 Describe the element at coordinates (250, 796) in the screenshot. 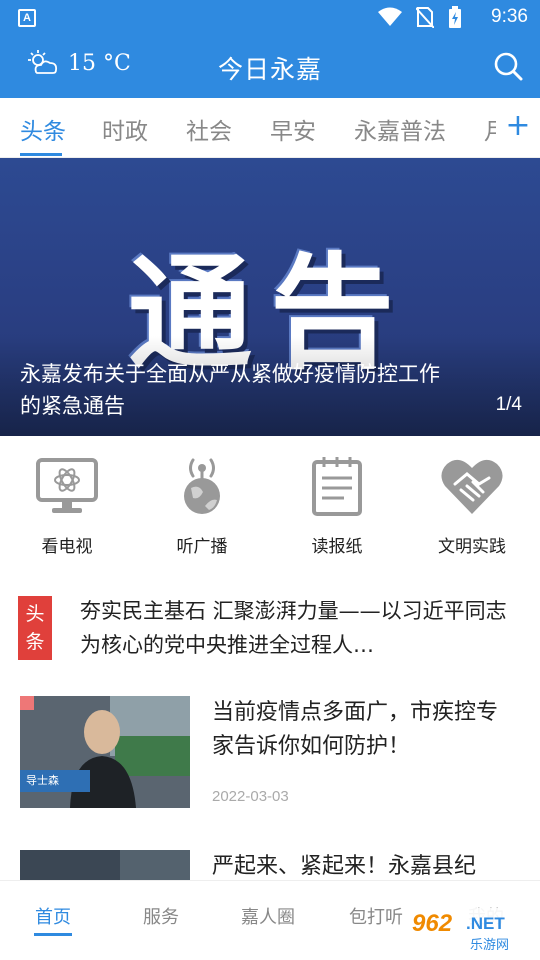

I see `news-date: 2022-03-03` at that location.